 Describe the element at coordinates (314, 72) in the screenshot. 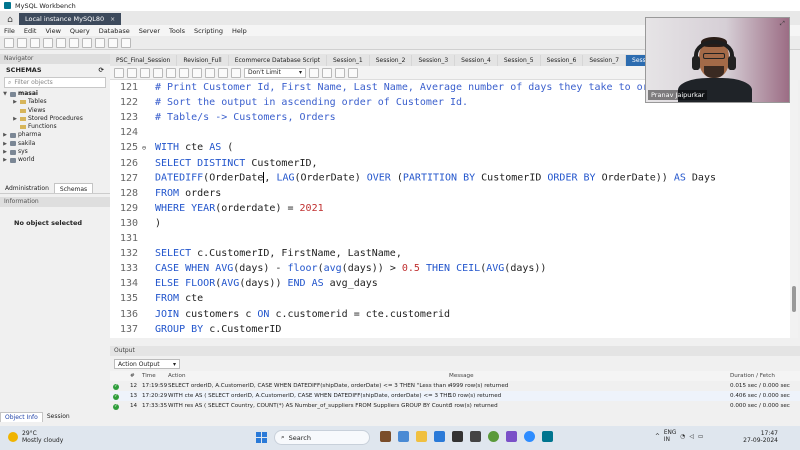

I see `beautify-icon` at that location.